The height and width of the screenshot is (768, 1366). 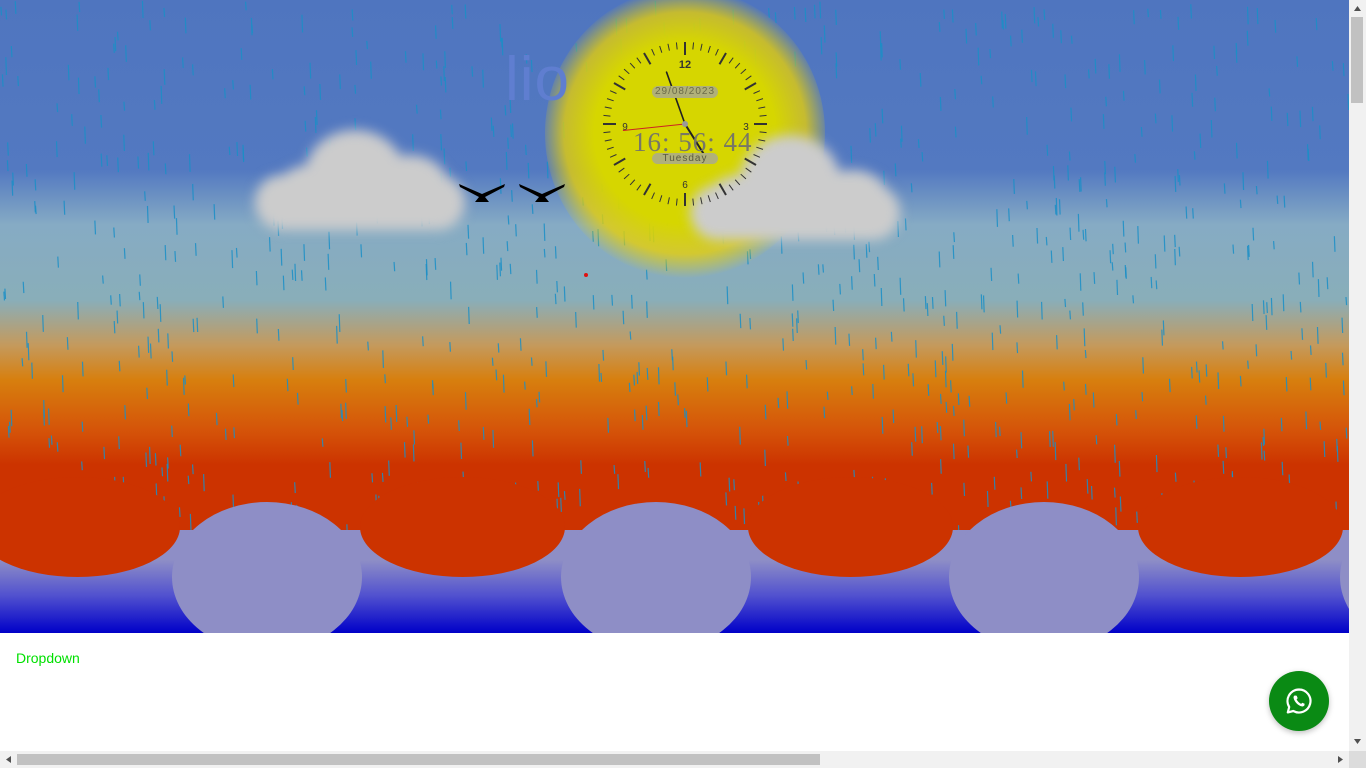 I want to click on arrow-right-icon, so click(x=1340, y=759).